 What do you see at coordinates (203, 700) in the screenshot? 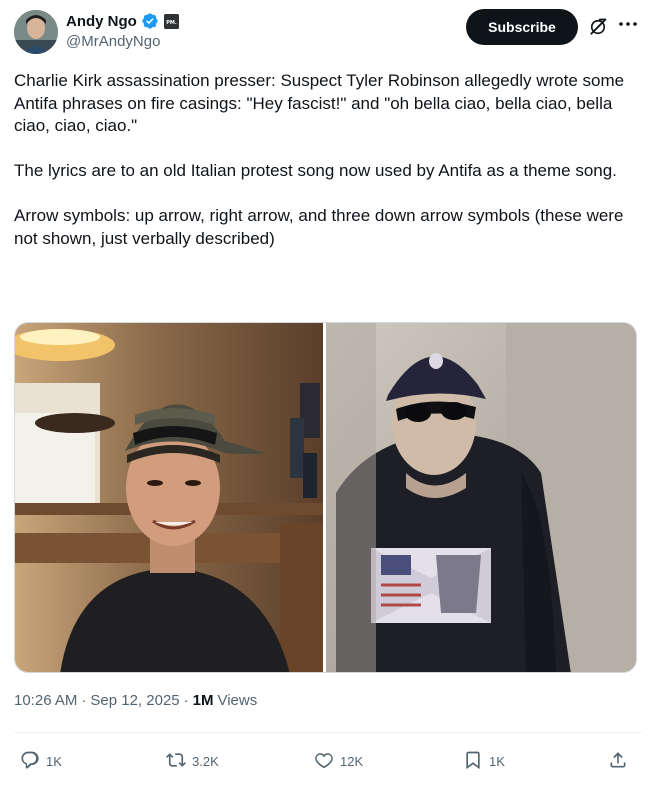
I see `views-count: 1M` at bounding box center [203, 700].